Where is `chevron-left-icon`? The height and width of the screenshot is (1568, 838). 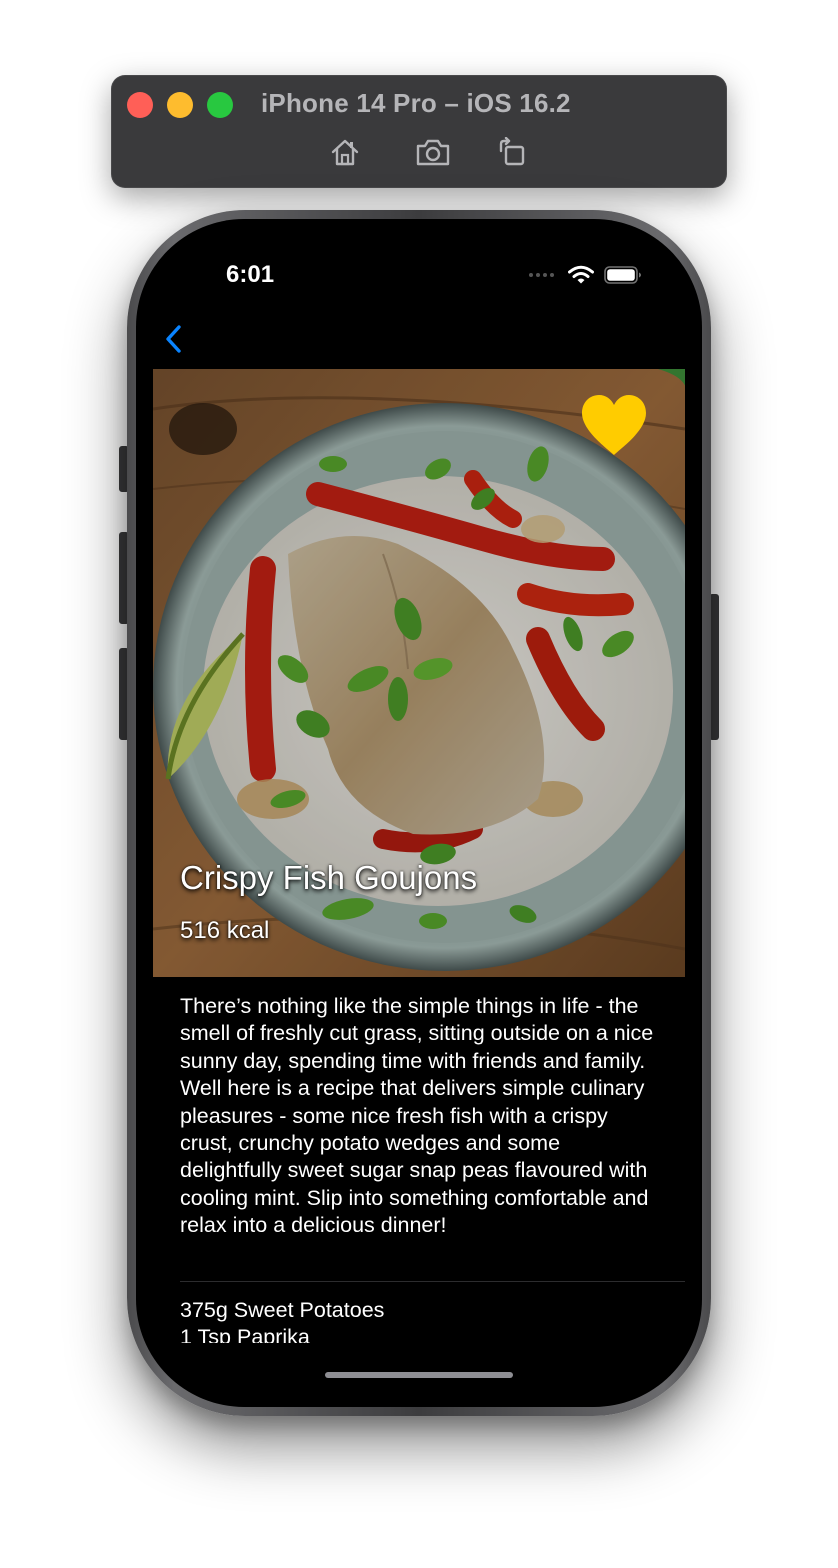
chevron-left-icon is located at coordinates (173, 339).